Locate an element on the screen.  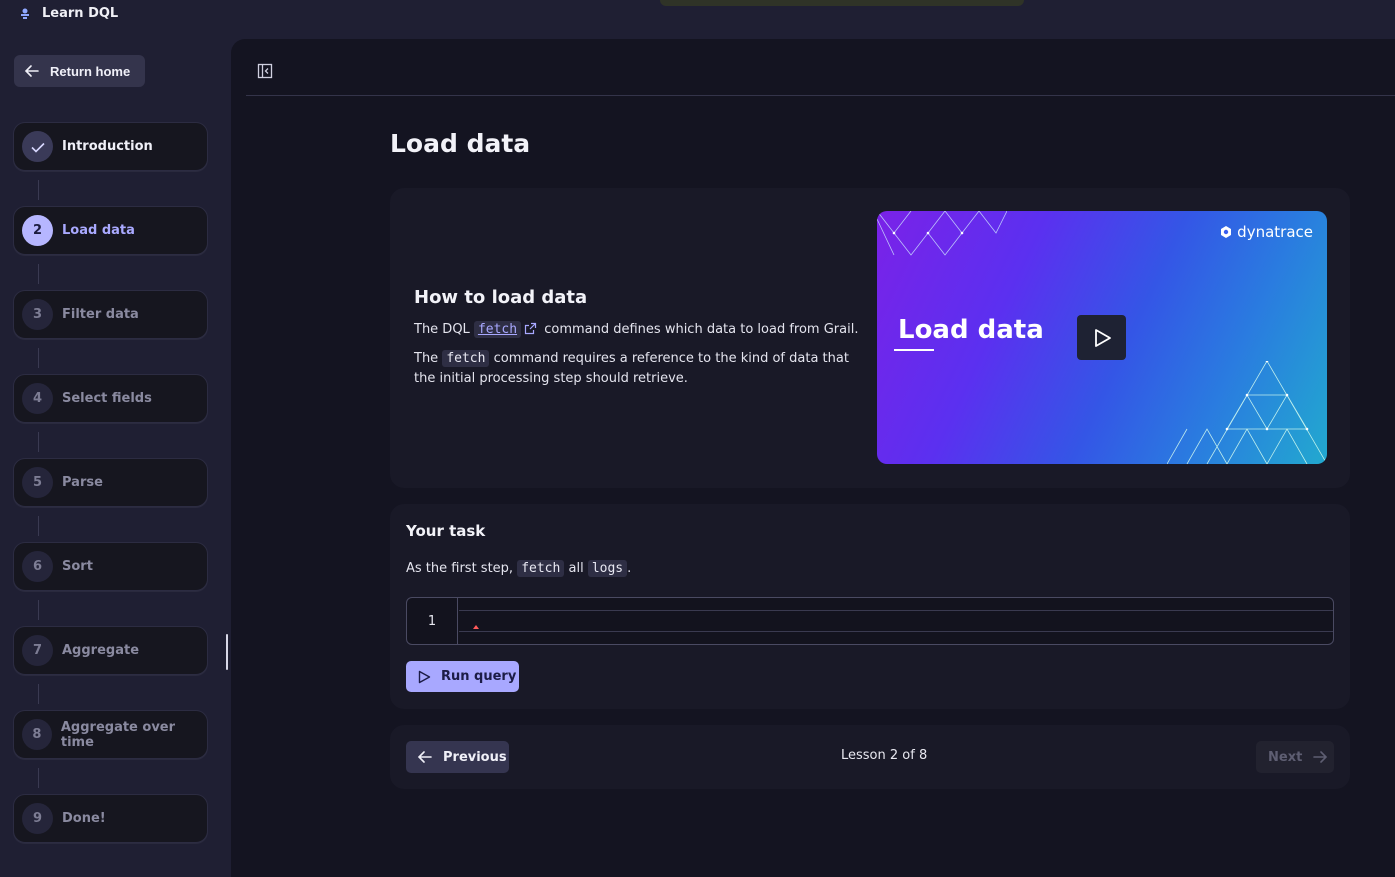
sidebar-toggle-icon is located at coordinates (265, 71).